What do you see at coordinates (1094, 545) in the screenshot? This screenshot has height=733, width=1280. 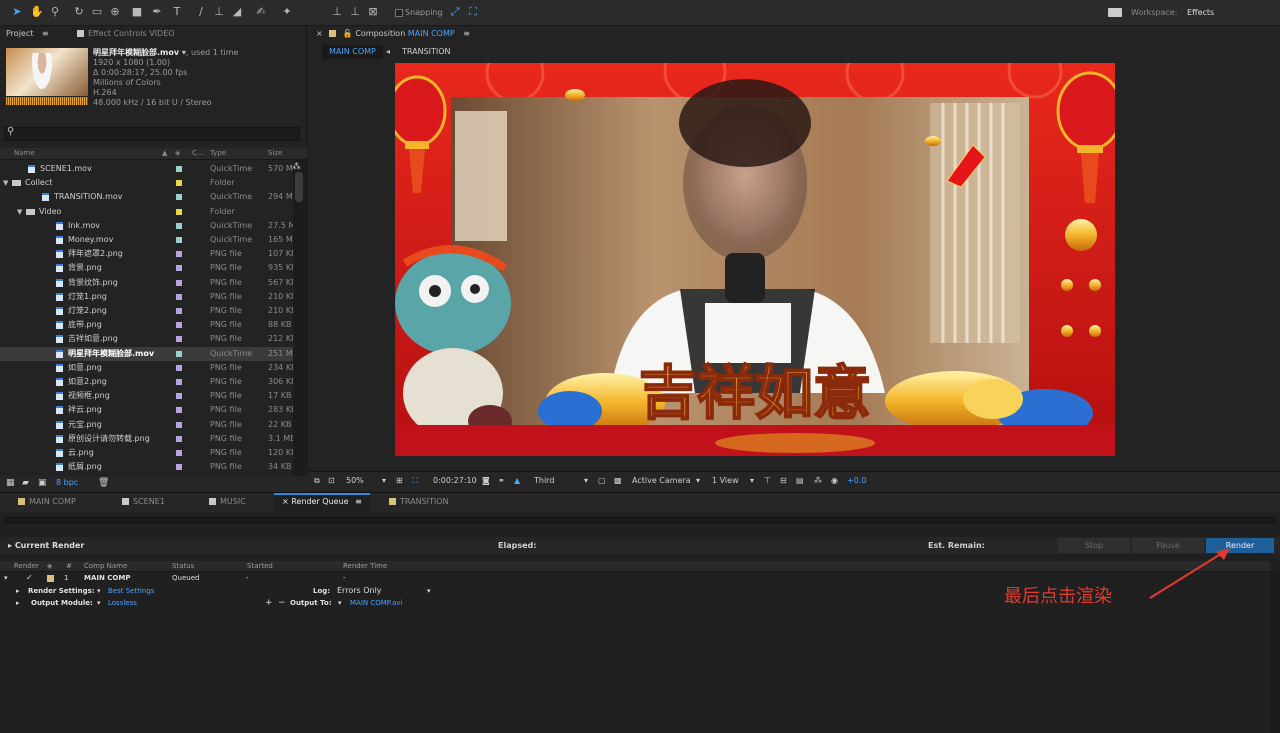 I see `stop-button: Stop` at bounding box center [1094, 545].